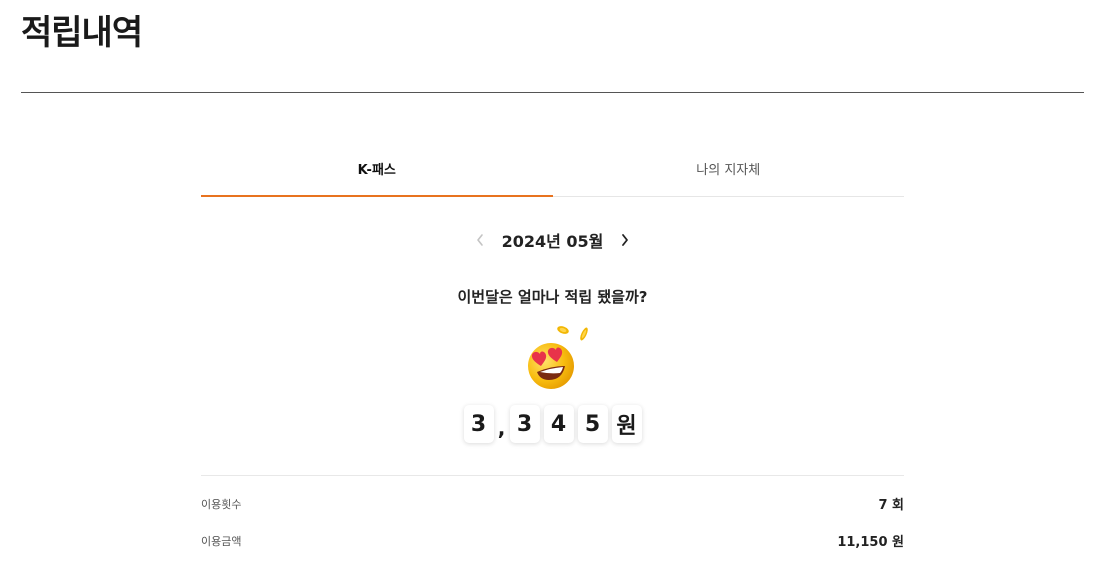 The width and height of the screenshot is (1096, 567). I want to click on usage-count-label: 이용횟수, so click(221, 504).